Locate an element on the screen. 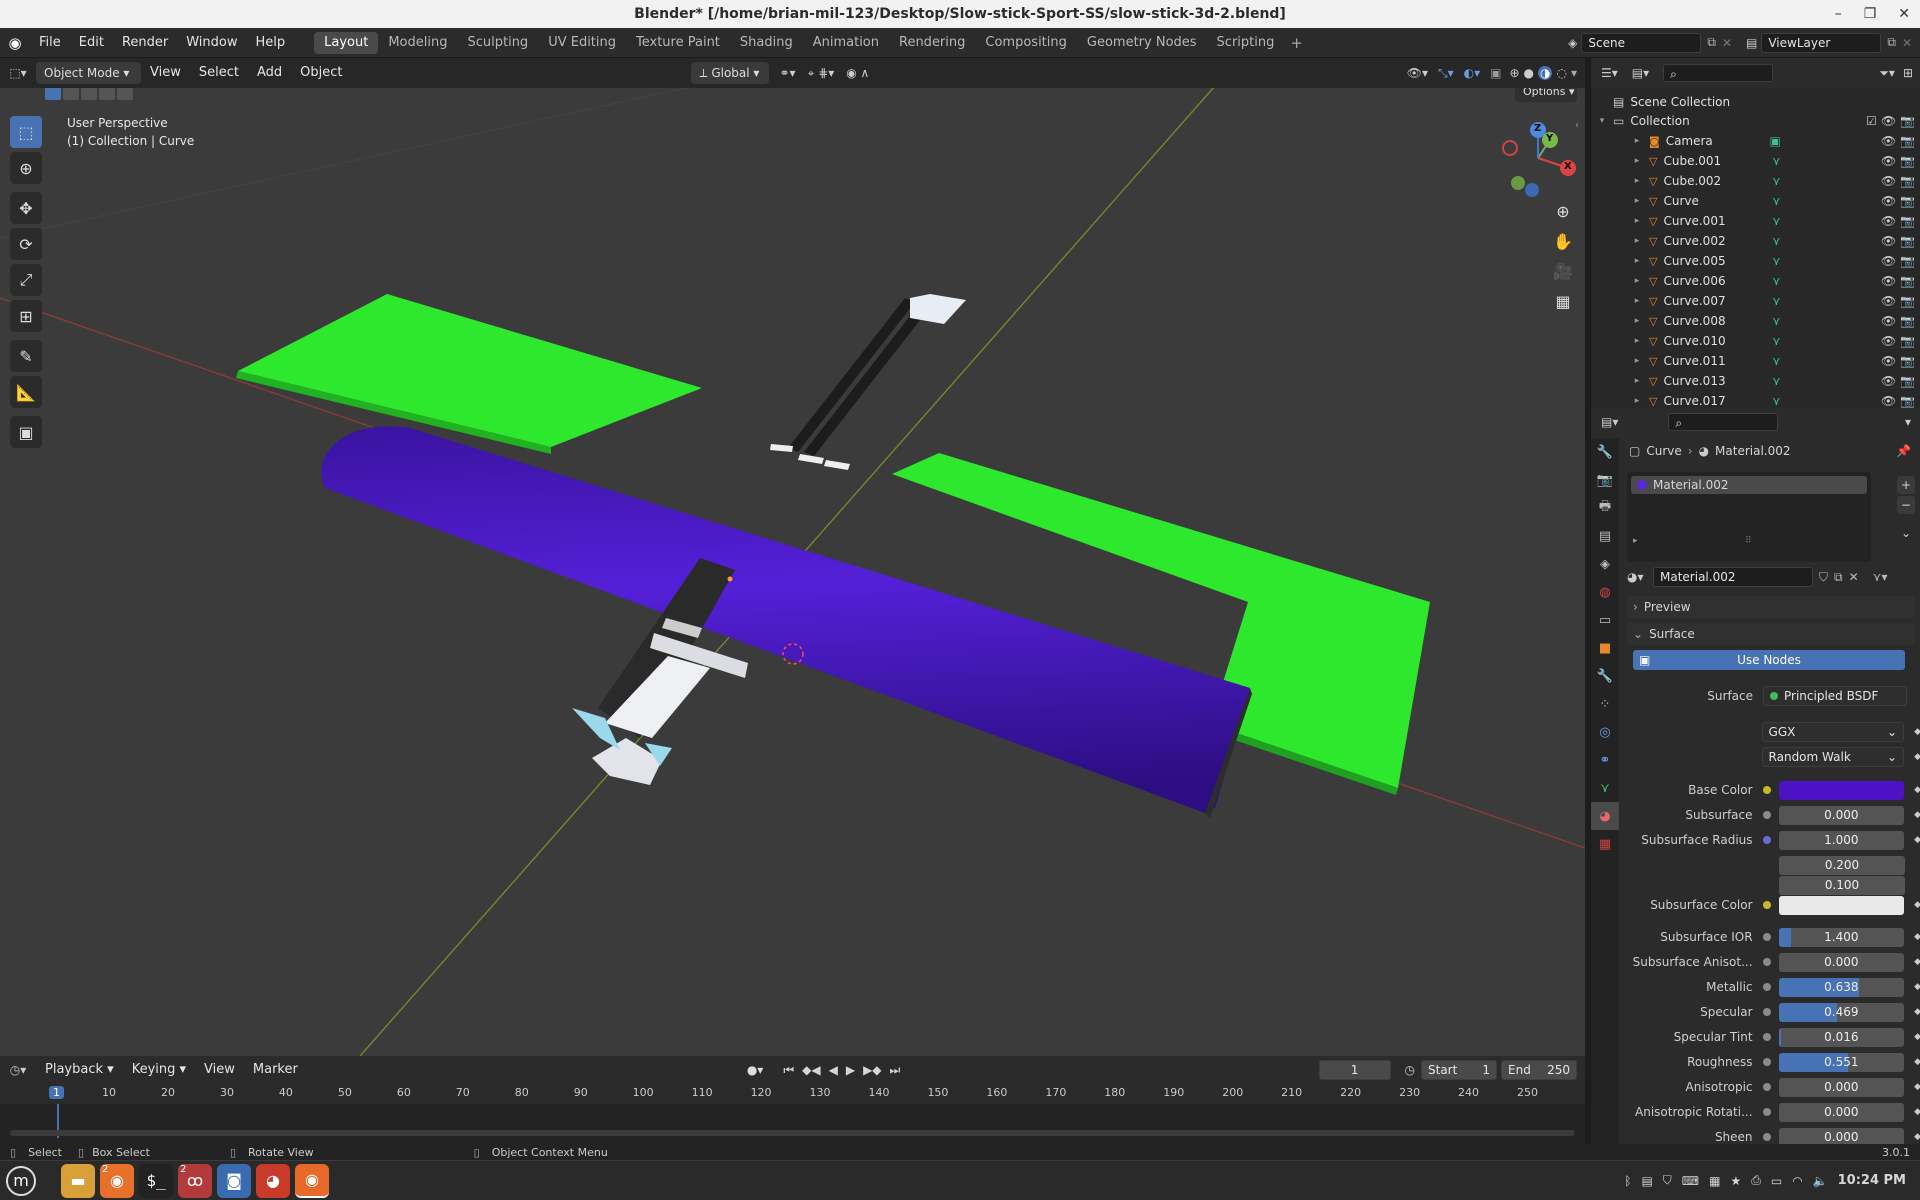 This screenshot has height=1200, width=1920. filter-icon: ⏷▾ is located at coordinates (1887, 73).